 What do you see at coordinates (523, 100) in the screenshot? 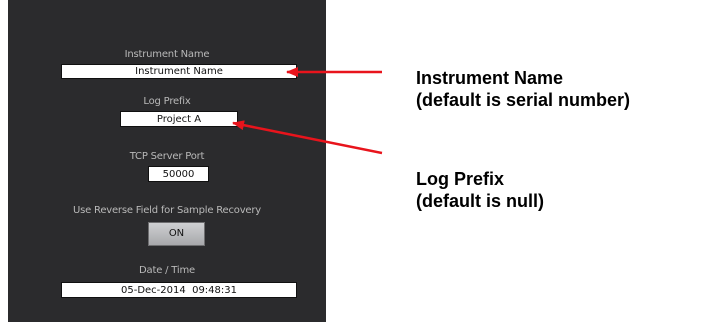
I see `instrument-name-annotation-line2: (default is serial number)` at bounding box center [523, 100].